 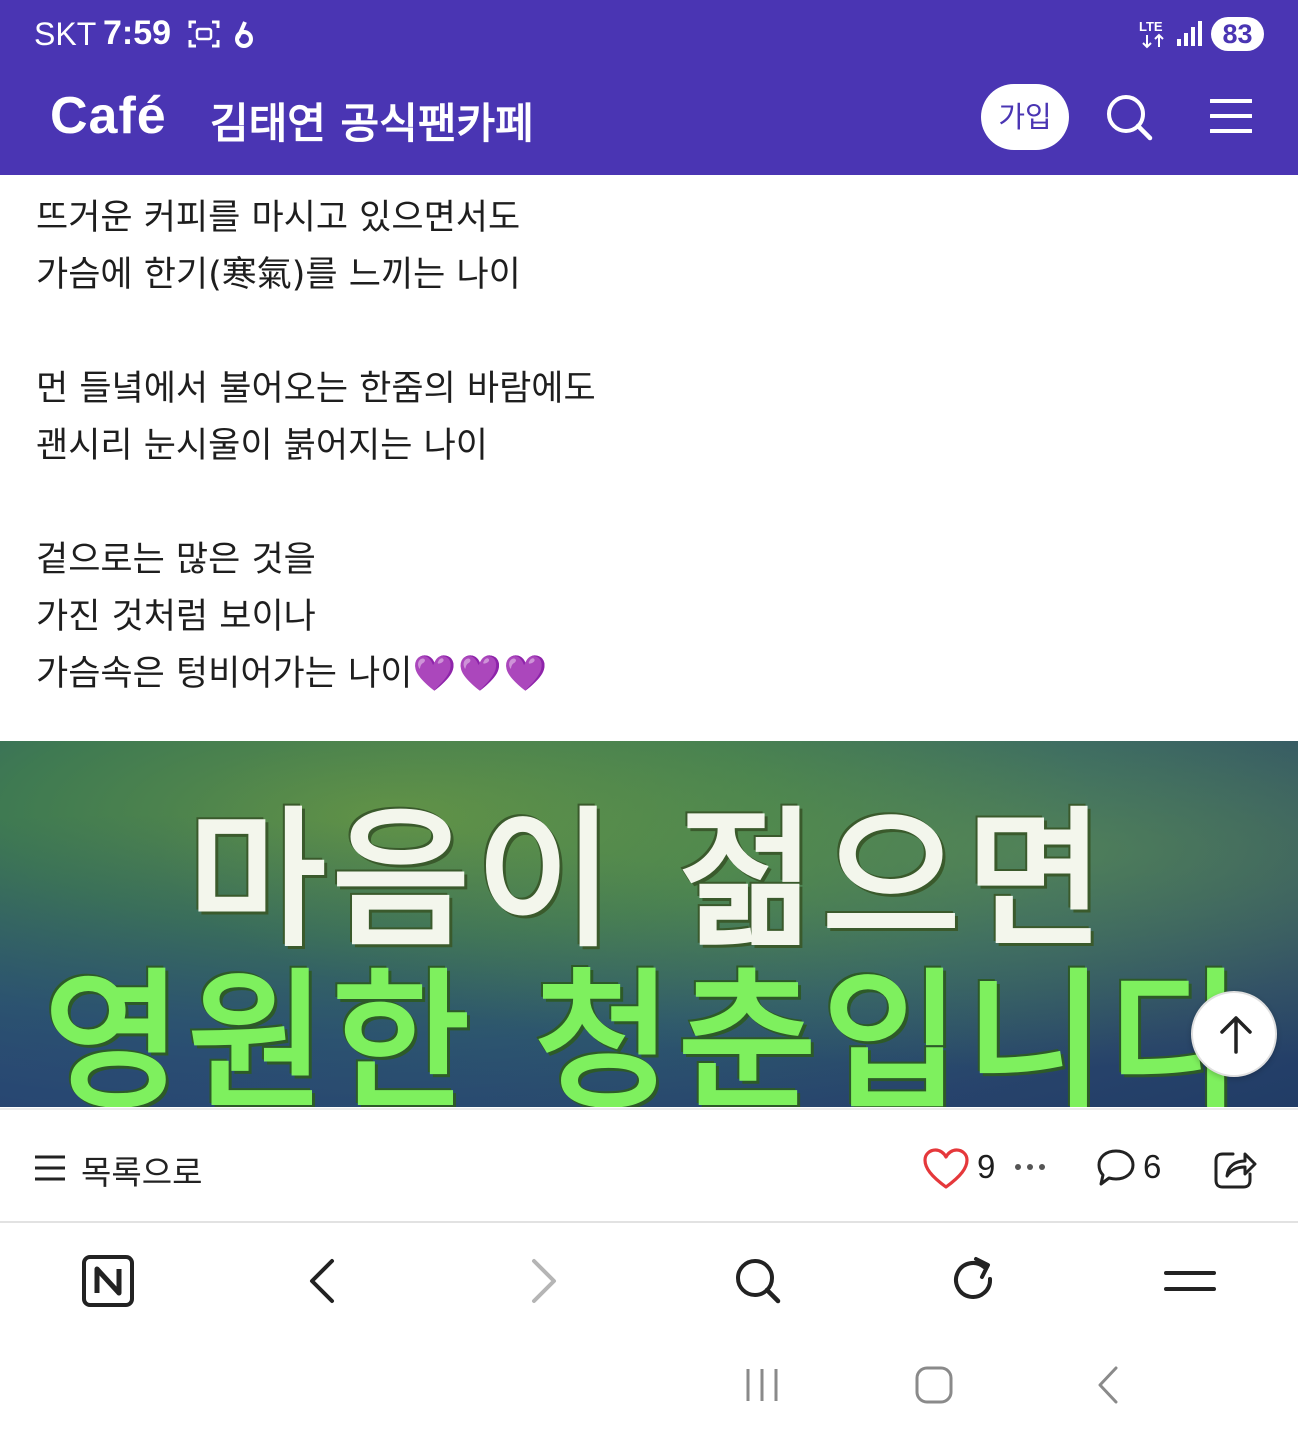 I want to click on scroll-to-top-button, so click(x=1234, y=1034).